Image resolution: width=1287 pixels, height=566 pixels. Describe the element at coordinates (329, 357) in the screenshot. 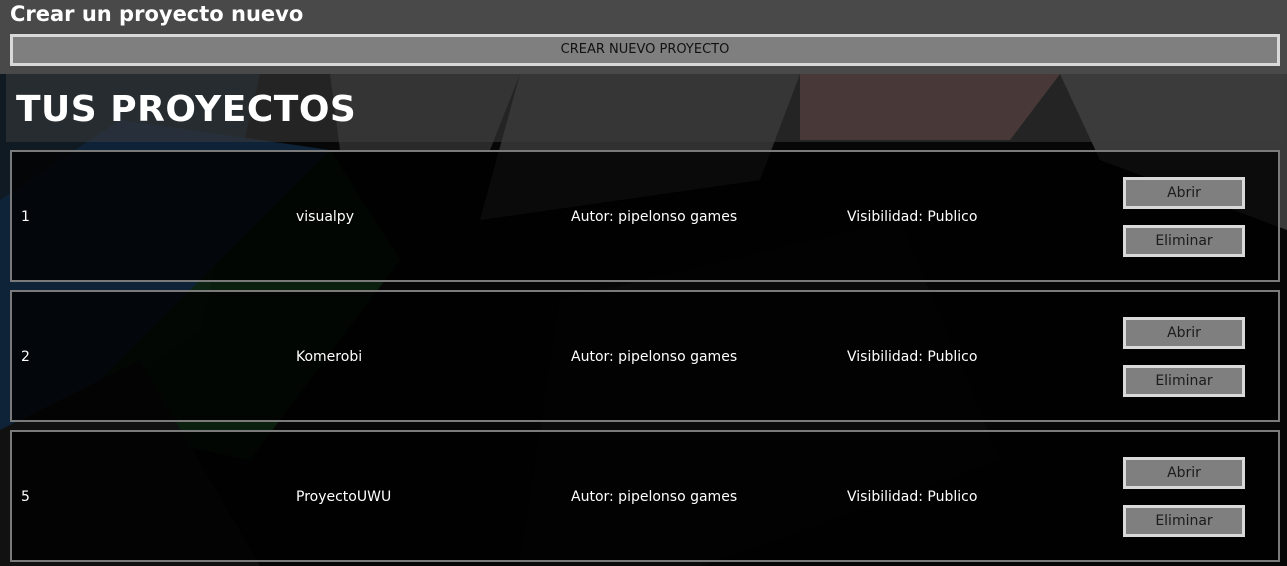

I see `project-name: Komerobi` at that location.